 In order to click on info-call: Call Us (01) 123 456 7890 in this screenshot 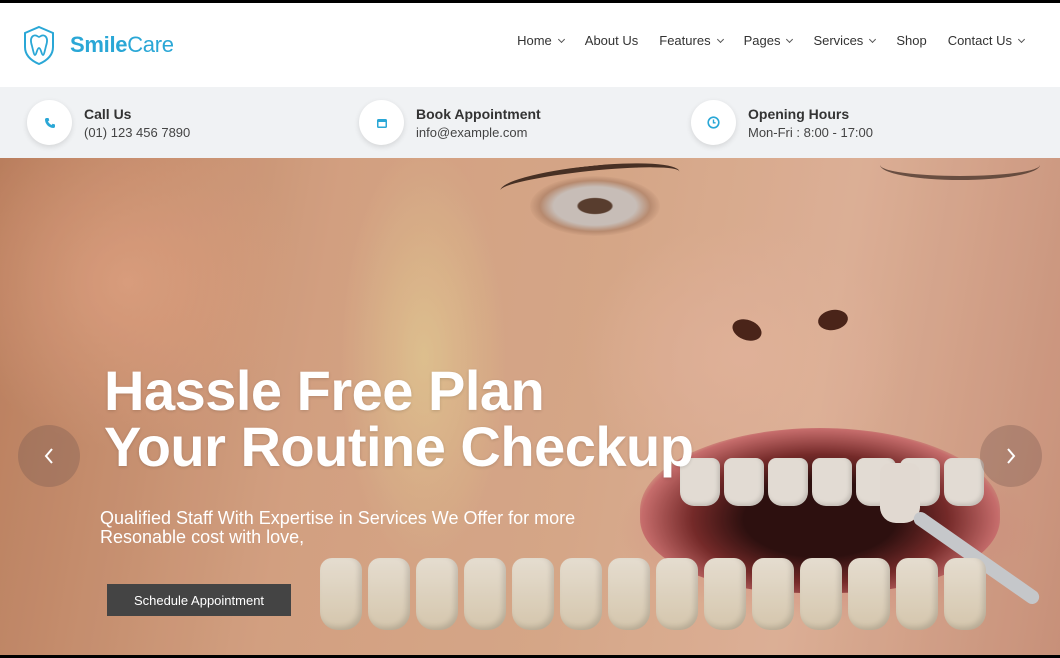, I will do `click(108, 122)`.